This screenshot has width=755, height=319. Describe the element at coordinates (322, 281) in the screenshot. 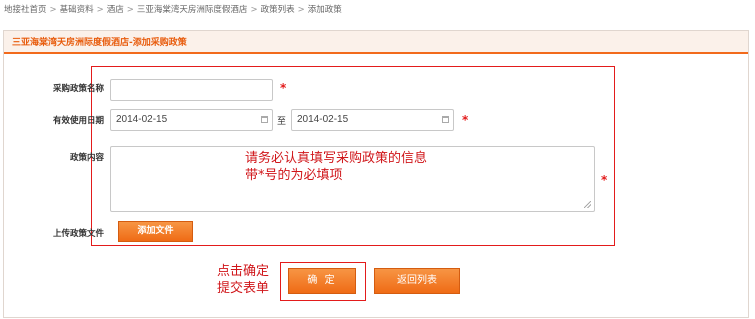

I see `confirm-button: 确 定` at that location.